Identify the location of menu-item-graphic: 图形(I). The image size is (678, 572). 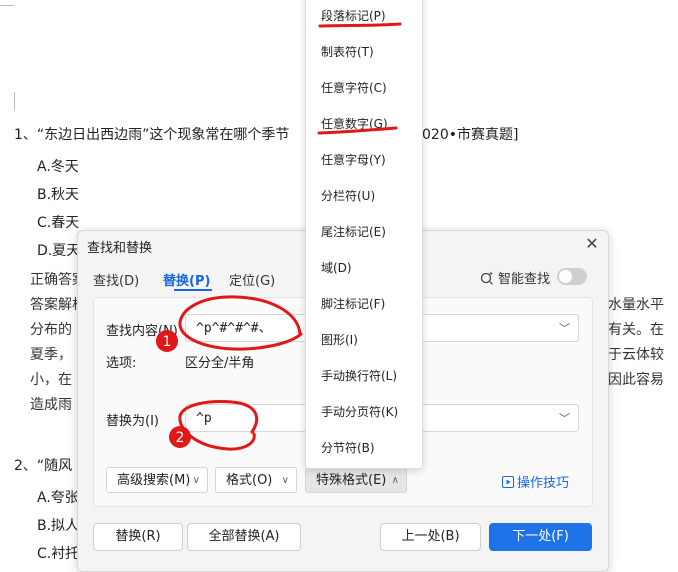
(339, 339).